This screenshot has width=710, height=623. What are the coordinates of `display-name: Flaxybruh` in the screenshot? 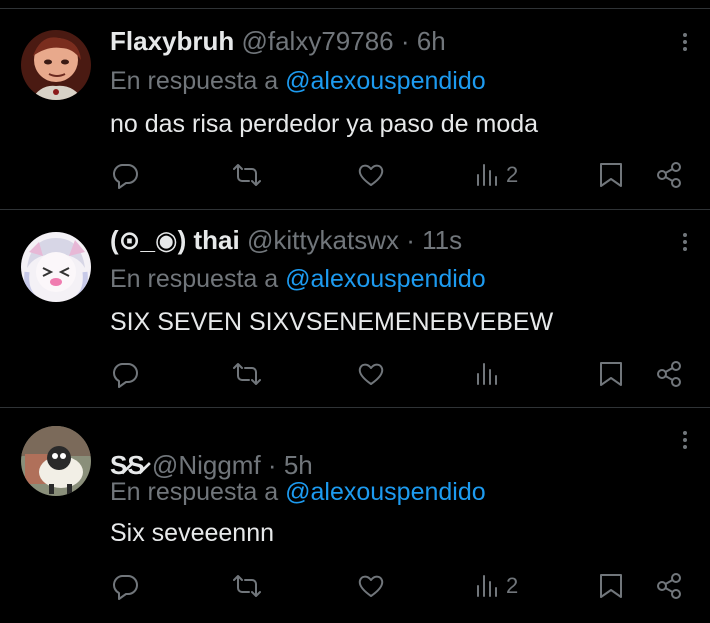 It's located at (172, 41).